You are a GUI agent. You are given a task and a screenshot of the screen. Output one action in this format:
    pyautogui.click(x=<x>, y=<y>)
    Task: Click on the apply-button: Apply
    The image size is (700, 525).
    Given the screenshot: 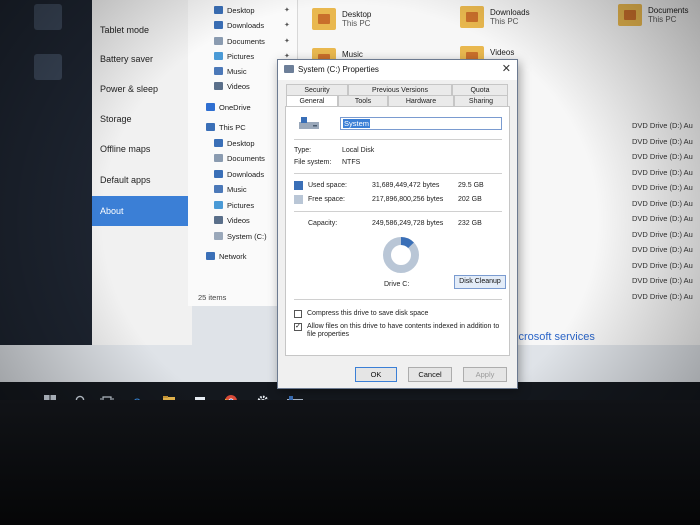 What is the action you would take?
    pyautogui.click(x=485, y=374)
    